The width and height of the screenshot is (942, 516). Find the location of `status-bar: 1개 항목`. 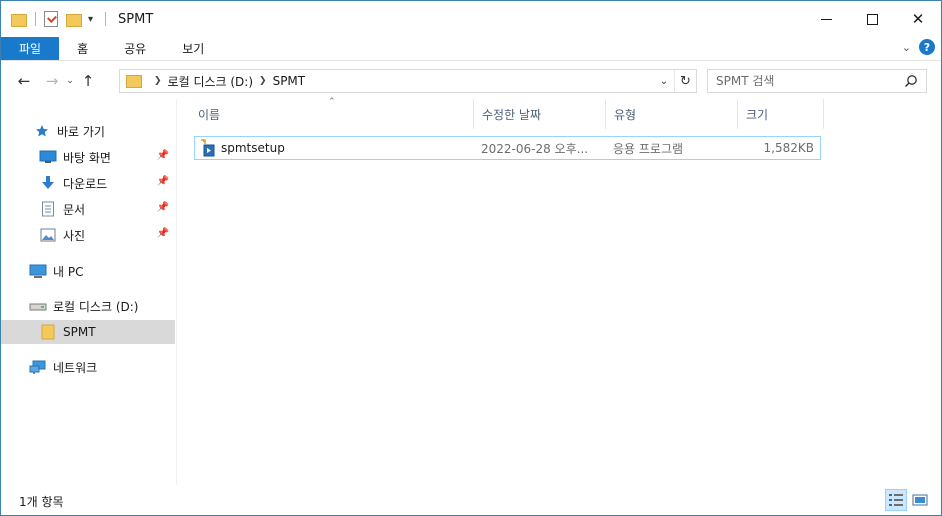

status-bar: 1개 항목 is located at coordinates (471, 501).